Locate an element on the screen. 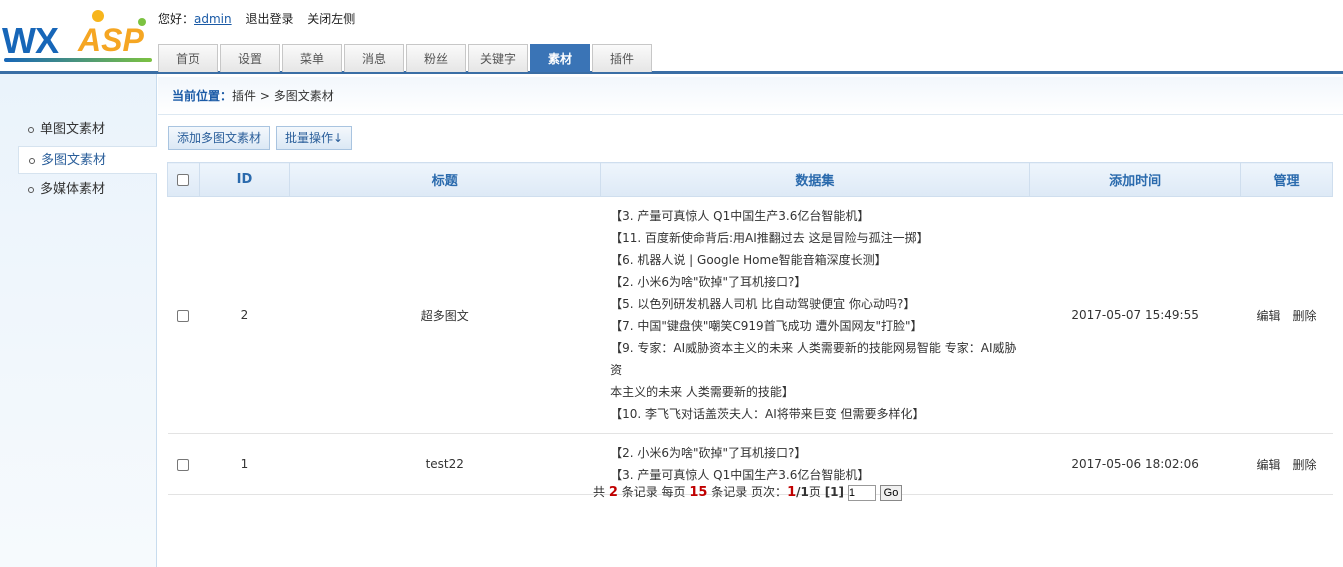  breadcrumb-label: 当前位置： is located at coordinates (202, 96).